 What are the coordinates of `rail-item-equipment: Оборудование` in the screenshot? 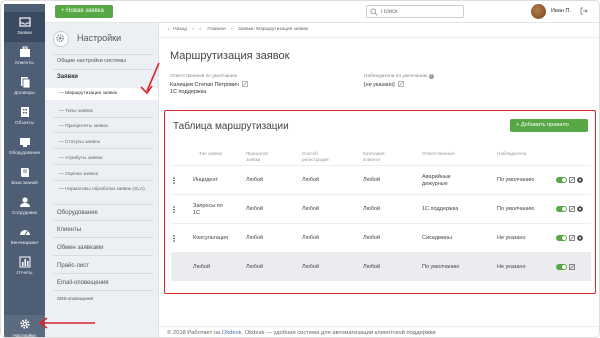 It's located at (24, 147).